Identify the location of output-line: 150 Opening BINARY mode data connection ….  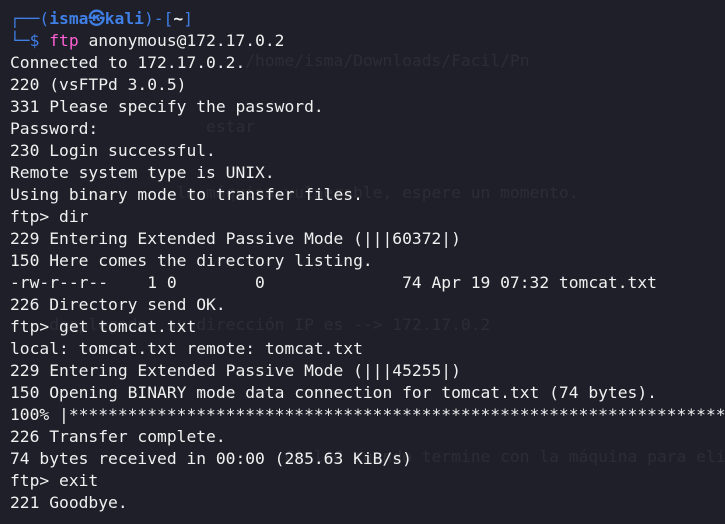
(333, 392).